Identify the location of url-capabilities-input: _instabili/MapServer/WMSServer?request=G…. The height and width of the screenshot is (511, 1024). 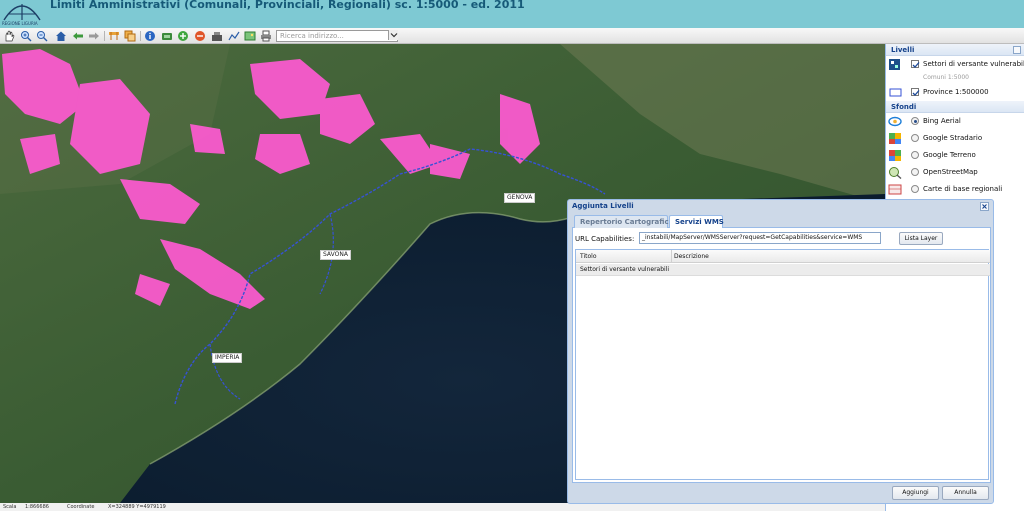
(760, 238).